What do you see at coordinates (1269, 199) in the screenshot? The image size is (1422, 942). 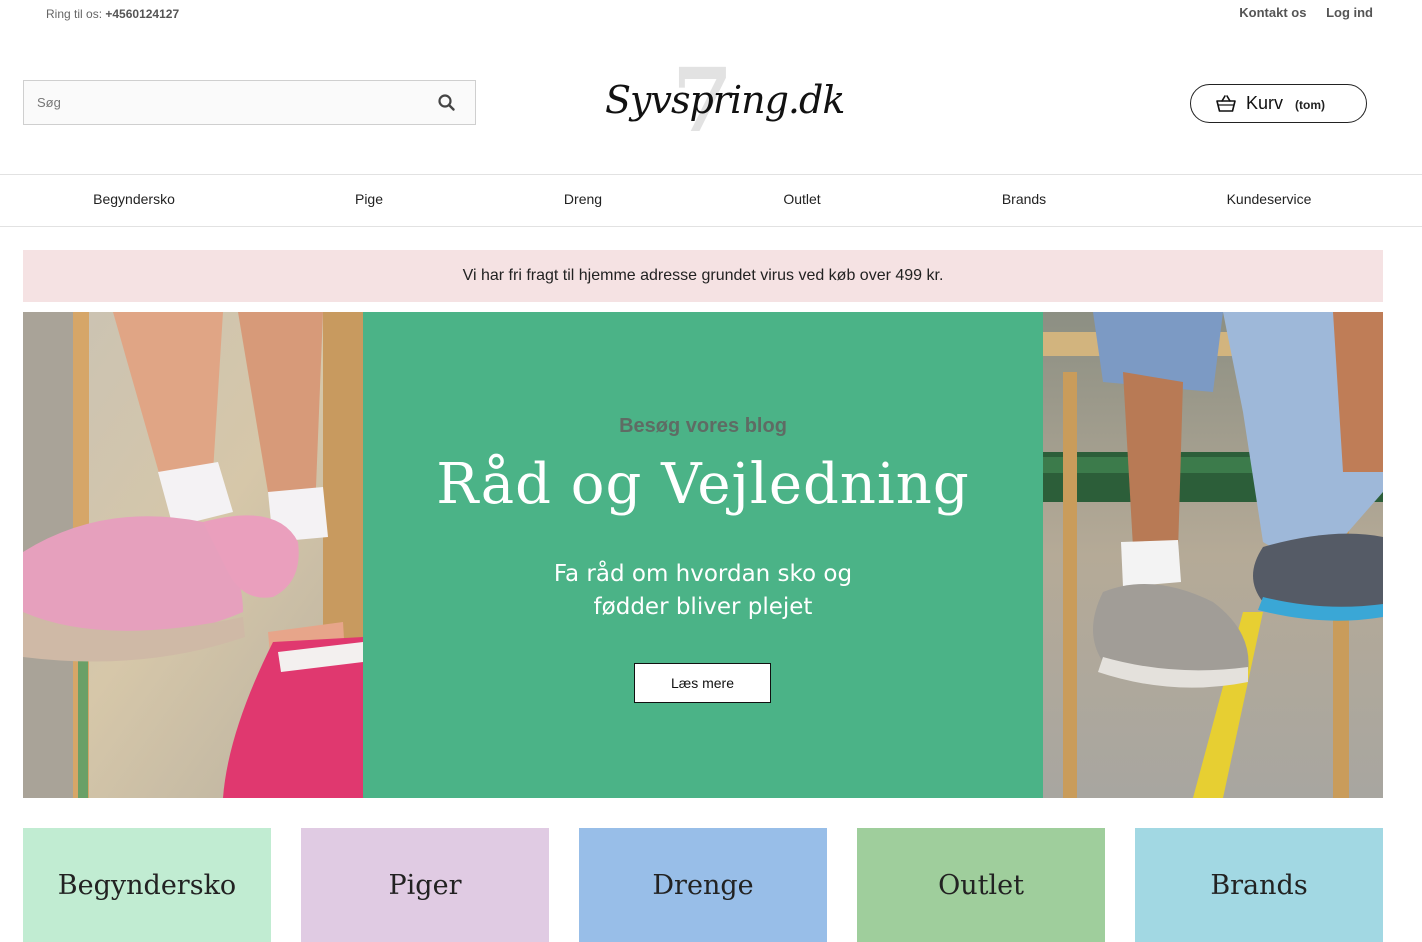 I see `nav-item-kundeservice: Kundeservice` at bounding box center [1269, 199].